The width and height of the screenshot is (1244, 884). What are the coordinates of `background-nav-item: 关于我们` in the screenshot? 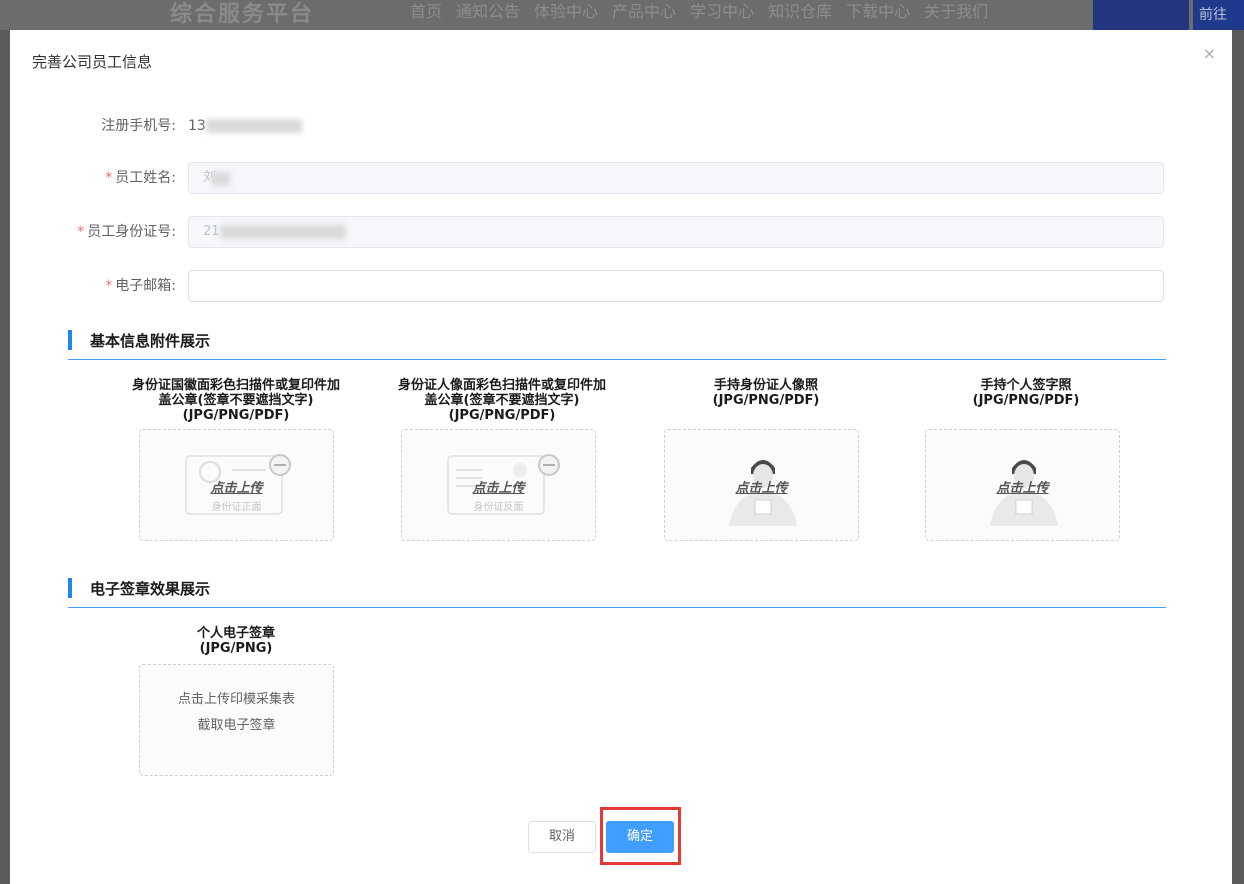 It's located at (956, 11).